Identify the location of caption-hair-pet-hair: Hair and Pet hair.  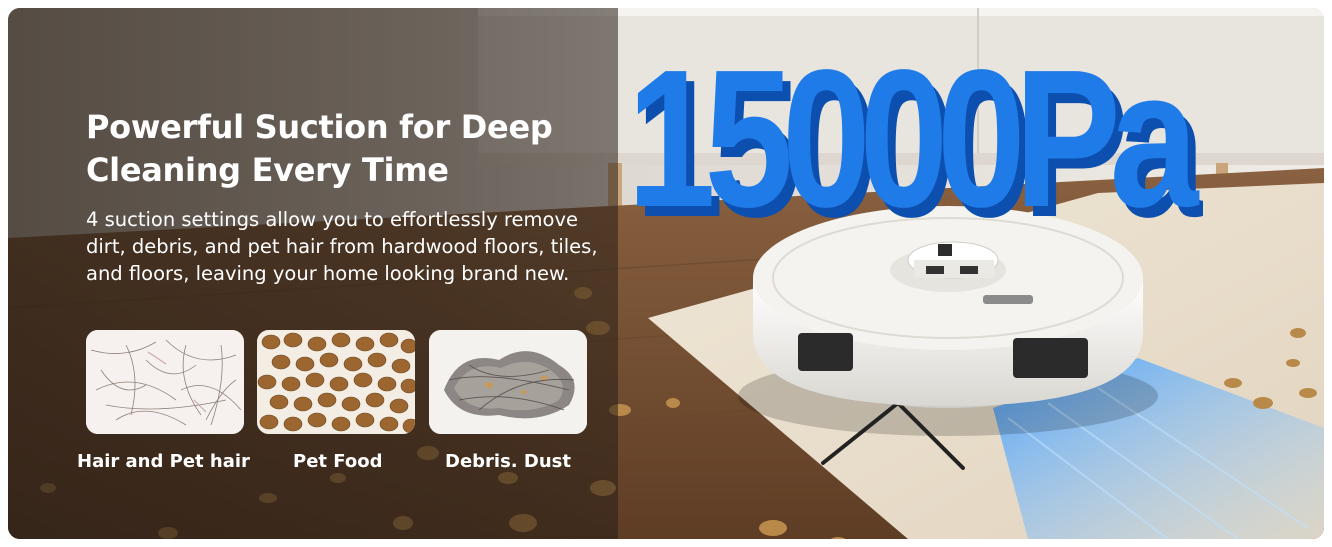
(163, 461).